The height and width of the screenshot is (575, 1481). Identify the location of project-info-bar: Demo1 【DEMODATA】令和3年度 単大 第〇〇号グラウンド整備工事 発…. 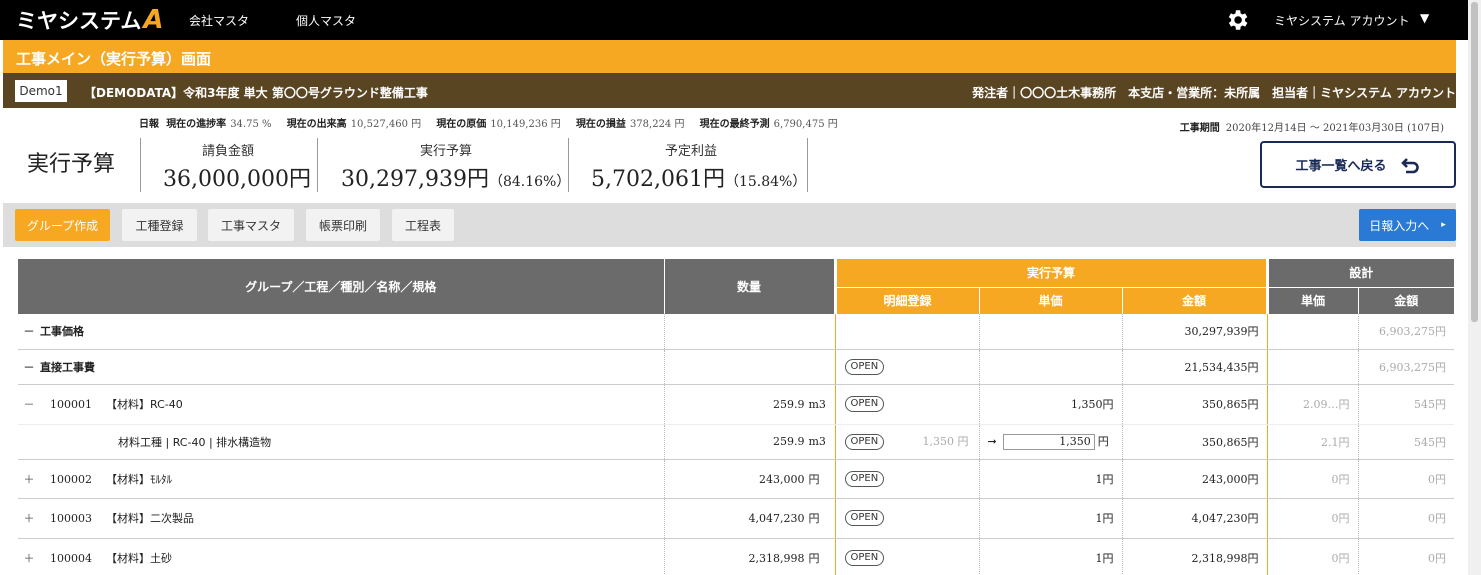
(729, 90).